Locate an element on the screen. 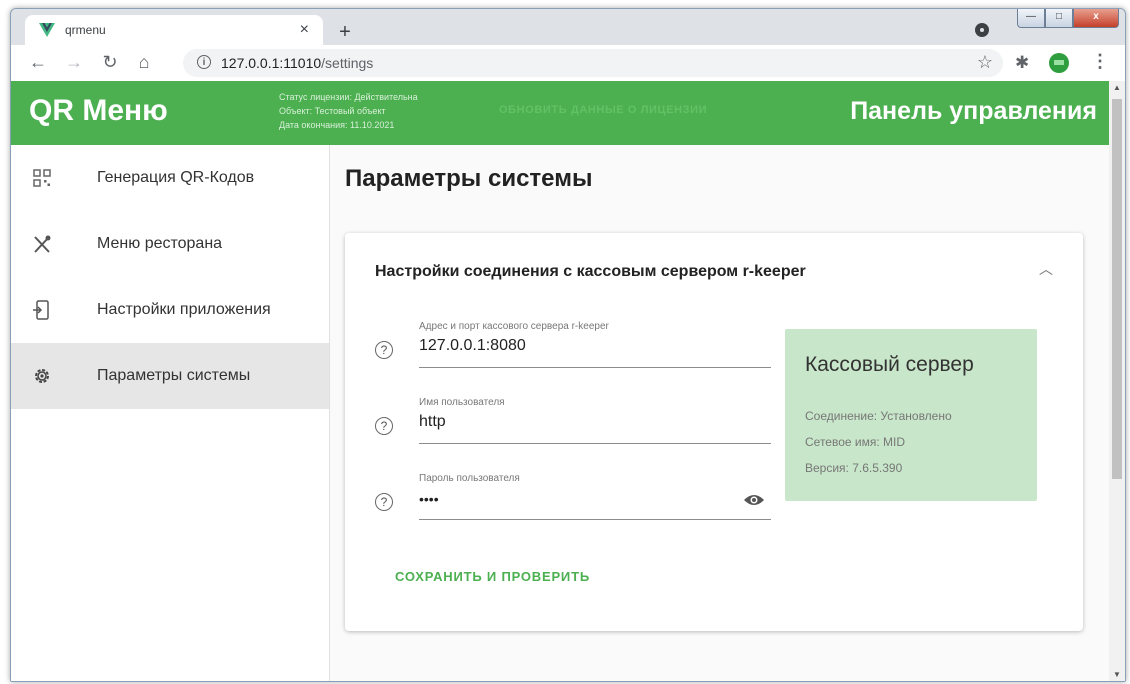 The height and width of the screenshot is (684, 1130). info-icon: i is located at coordinates (204, 62).